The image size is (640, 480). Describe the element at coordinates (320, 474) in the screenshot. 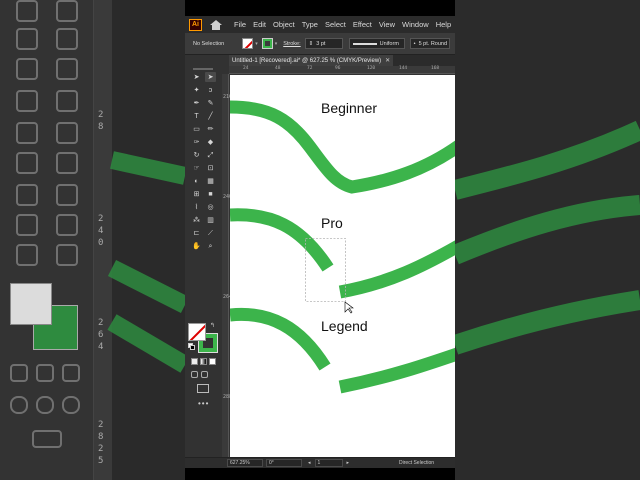

I see `bottom-black-strip` at that location.